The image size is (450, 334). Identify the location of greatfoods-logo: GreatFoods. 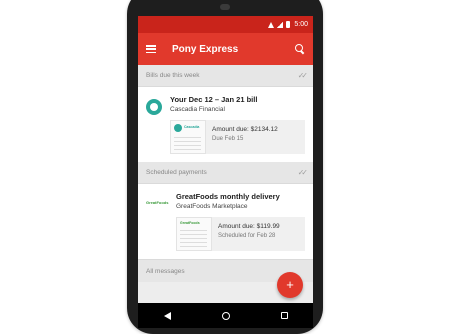
(157, 202).